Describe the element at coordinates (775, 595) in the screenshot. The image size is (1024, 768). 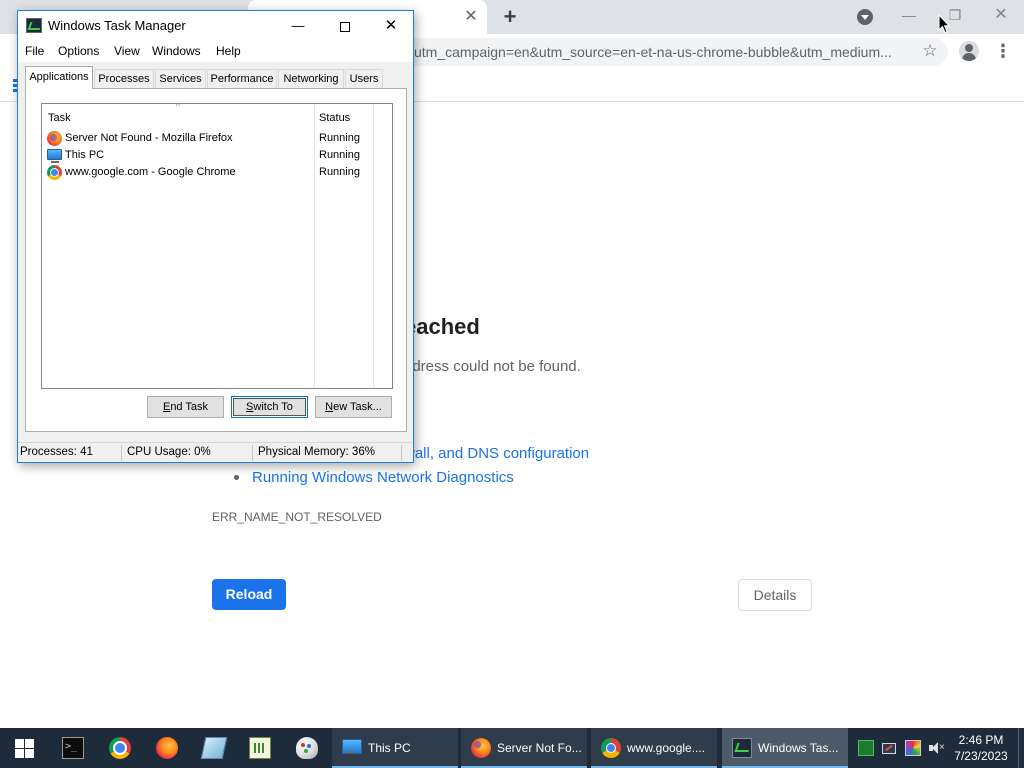
I see `details-button: Details` at that location.